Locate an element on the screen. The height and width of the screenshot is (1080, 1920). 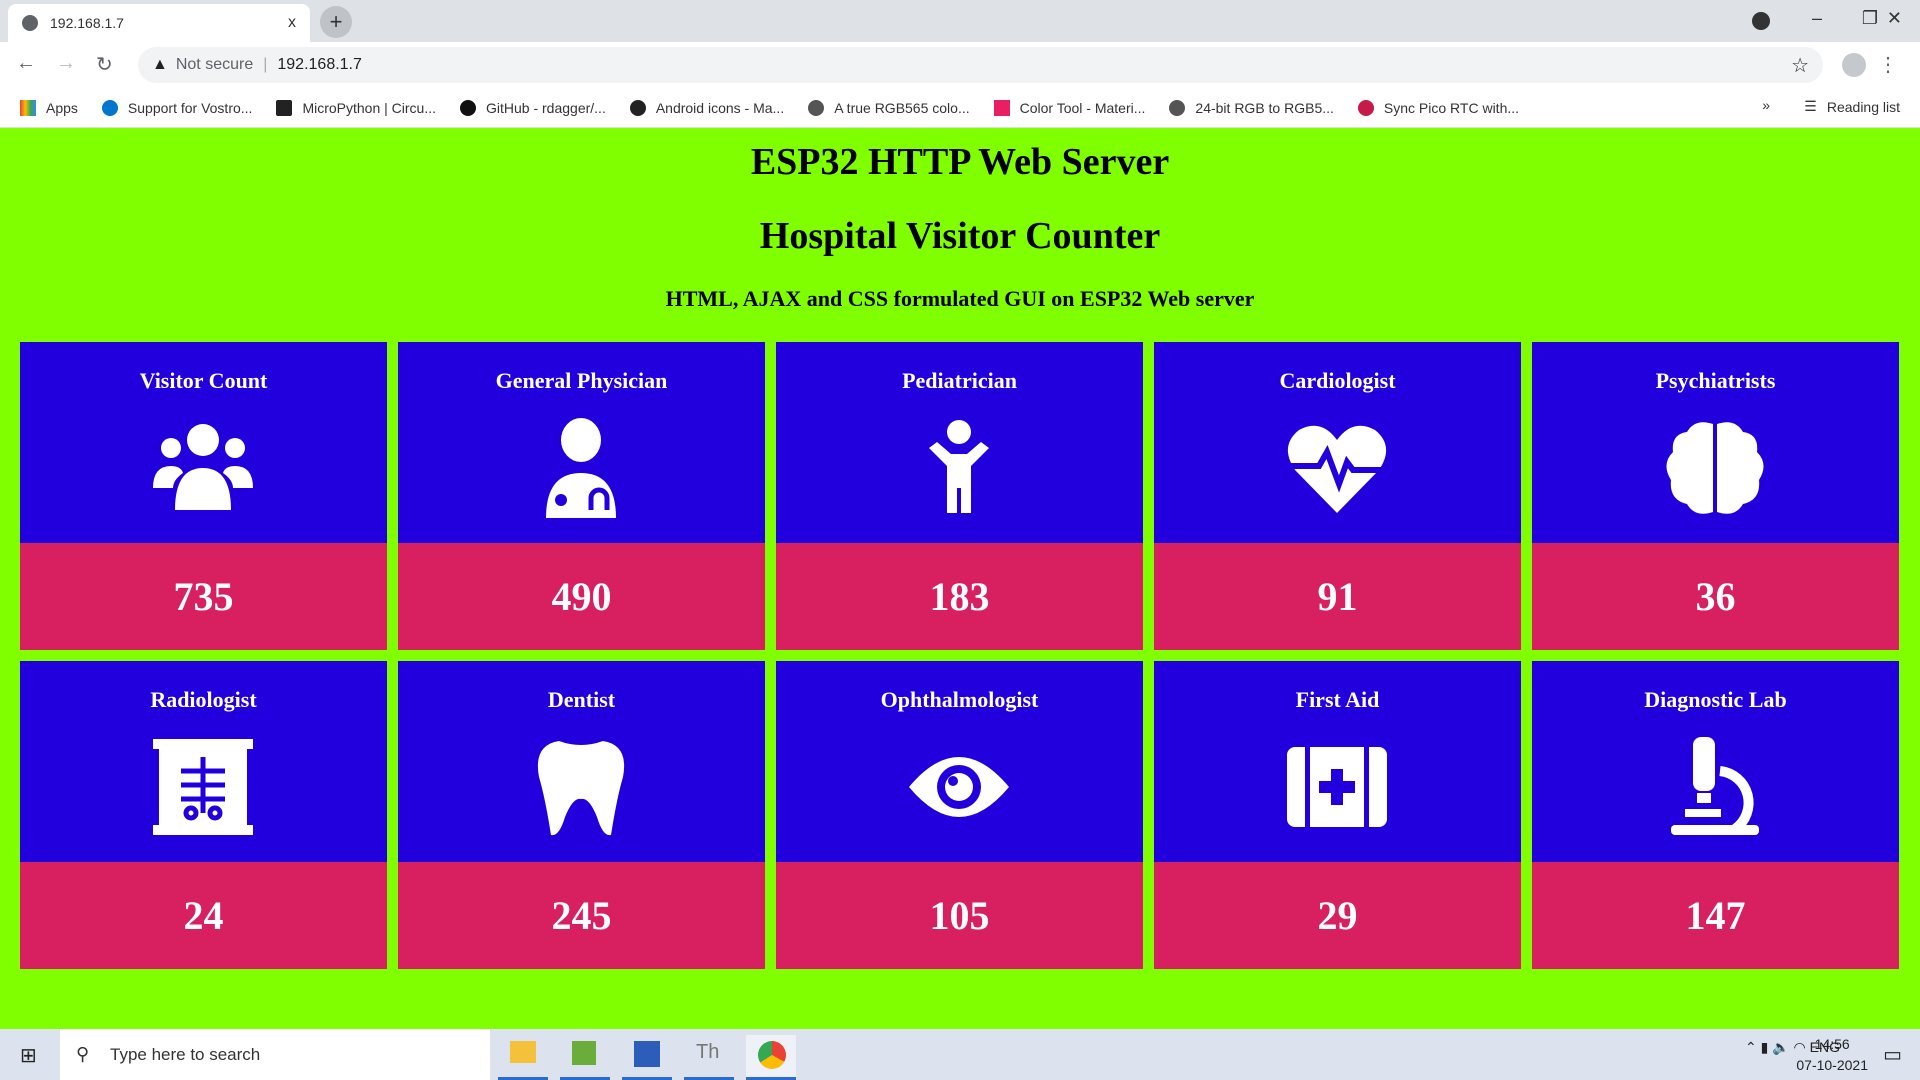
x-ray-icon is located at coordinates (203, 787).